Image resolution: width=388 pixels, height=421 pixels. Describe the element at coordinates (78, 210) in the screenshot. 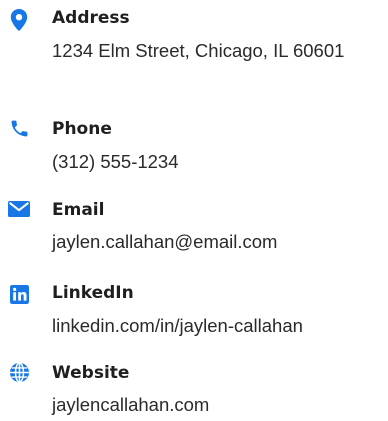

I see `email-label: Email` at that location.